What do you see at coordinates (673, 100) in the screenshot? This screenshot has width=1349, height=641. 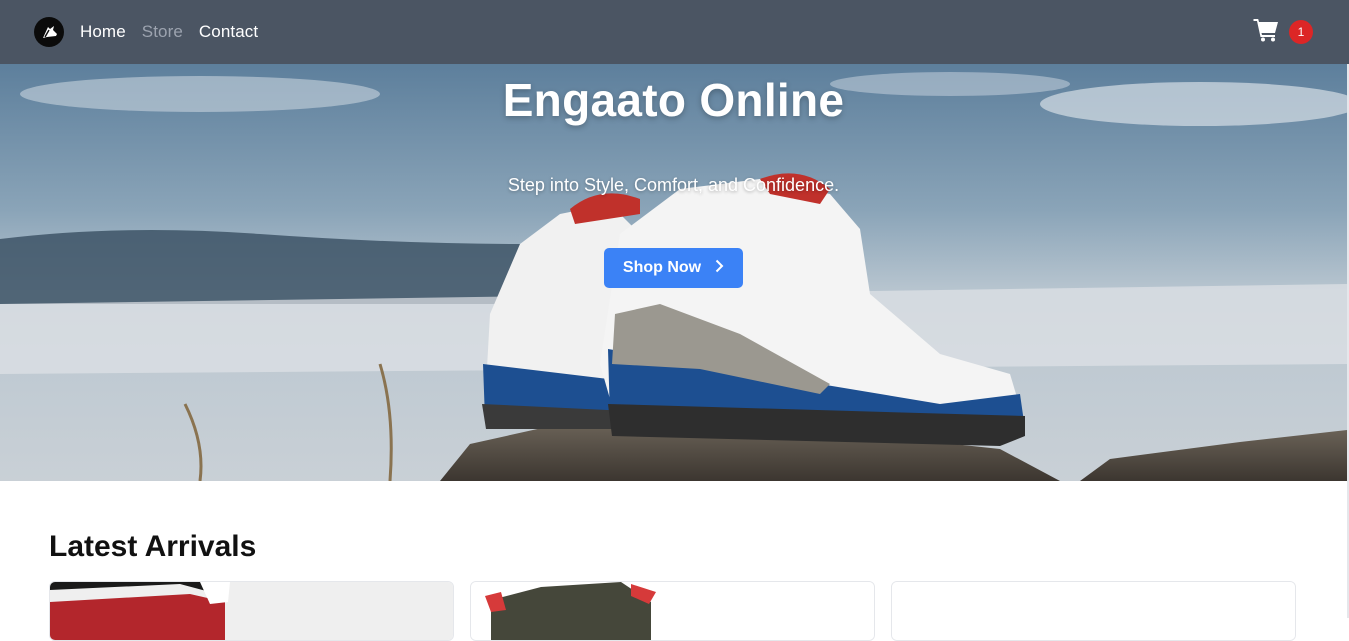 I see `hero-title: Engaato Online` at bounding box center [673, 100].